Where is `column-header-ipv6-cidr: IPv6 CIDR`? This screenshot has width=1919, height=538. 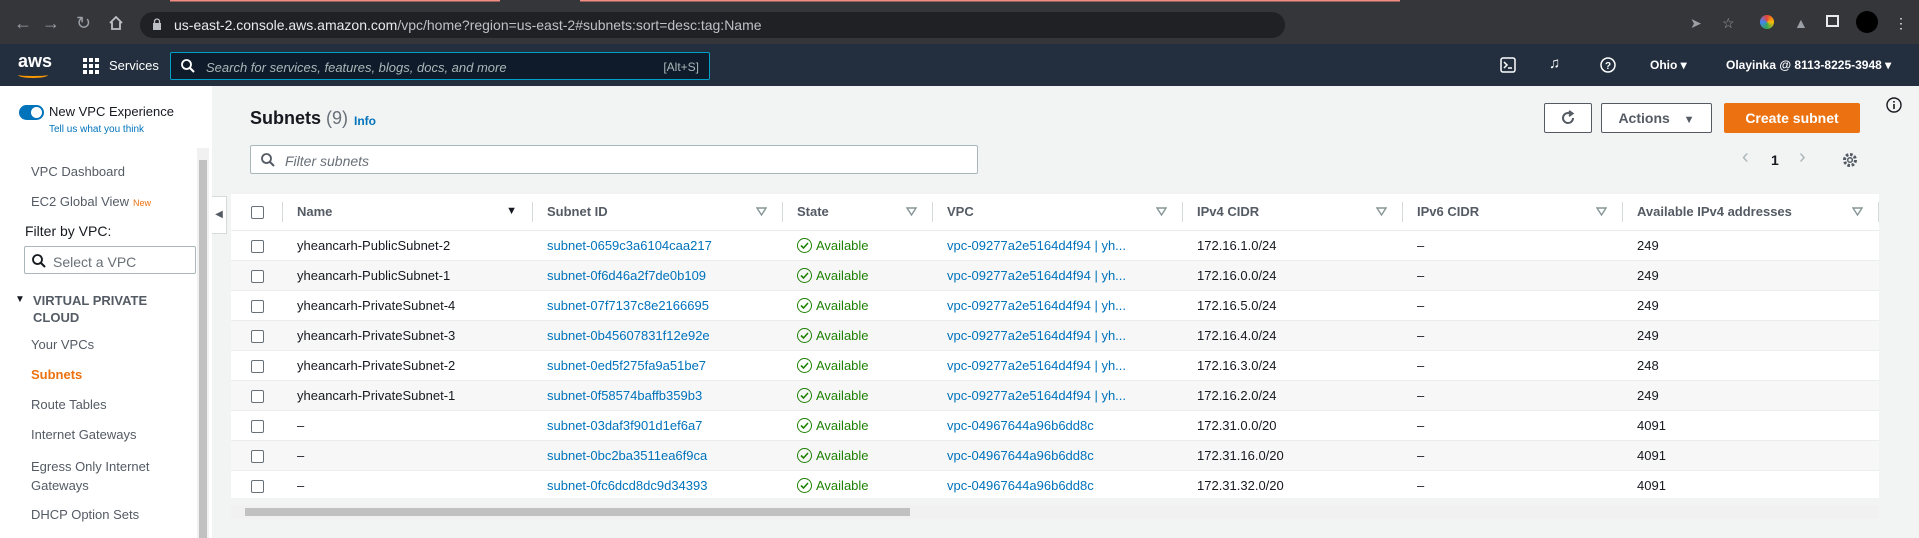 column-header-ipv6-cidr: IPv6 CIDR is located at coordinates (1513, 212).